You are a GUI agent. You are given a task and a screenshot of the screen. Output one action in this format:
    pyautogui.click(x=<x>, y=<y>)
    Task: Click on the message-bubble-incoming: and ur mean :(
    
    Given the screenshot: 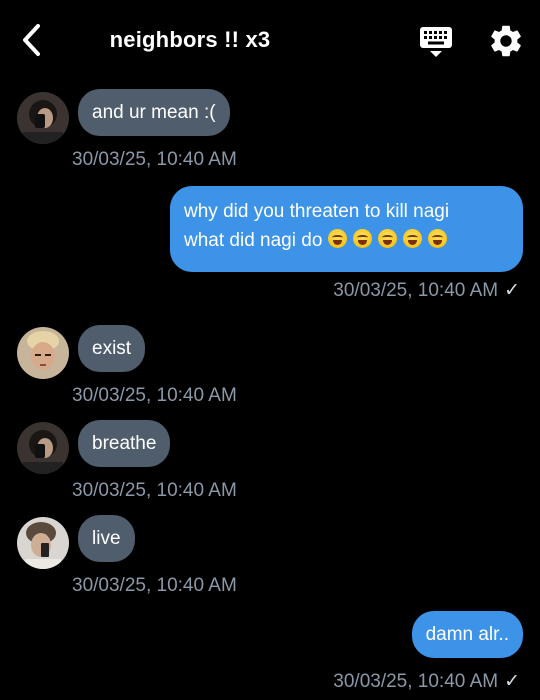 What is the action you would take?
    pyautogui.click(x=154, y=112)
    